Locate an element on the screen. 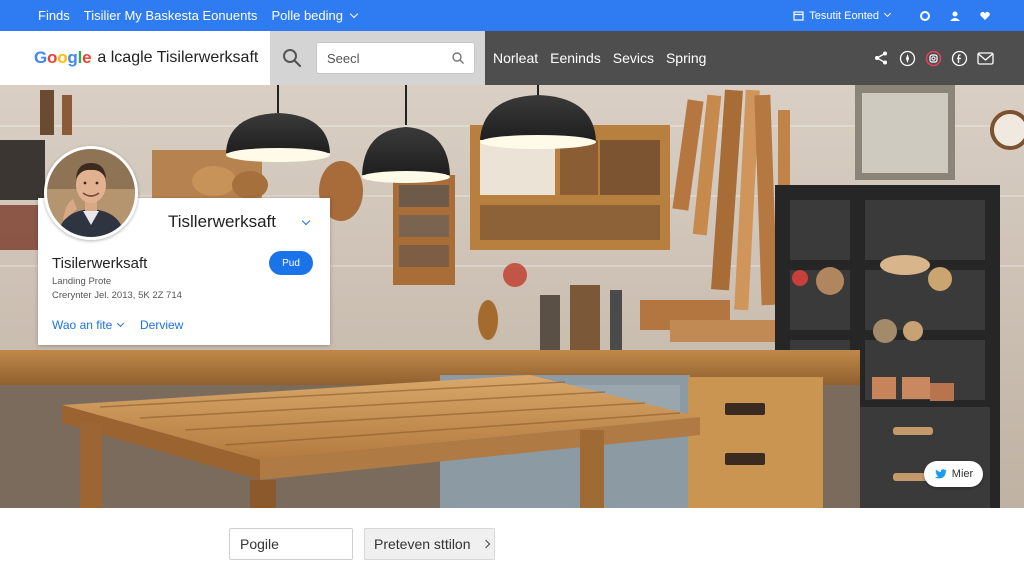 The width and height of the screenshot is (1024, 576). bottom-bar: Pogile Preteven sttilon is located at coordinates (512, 542).